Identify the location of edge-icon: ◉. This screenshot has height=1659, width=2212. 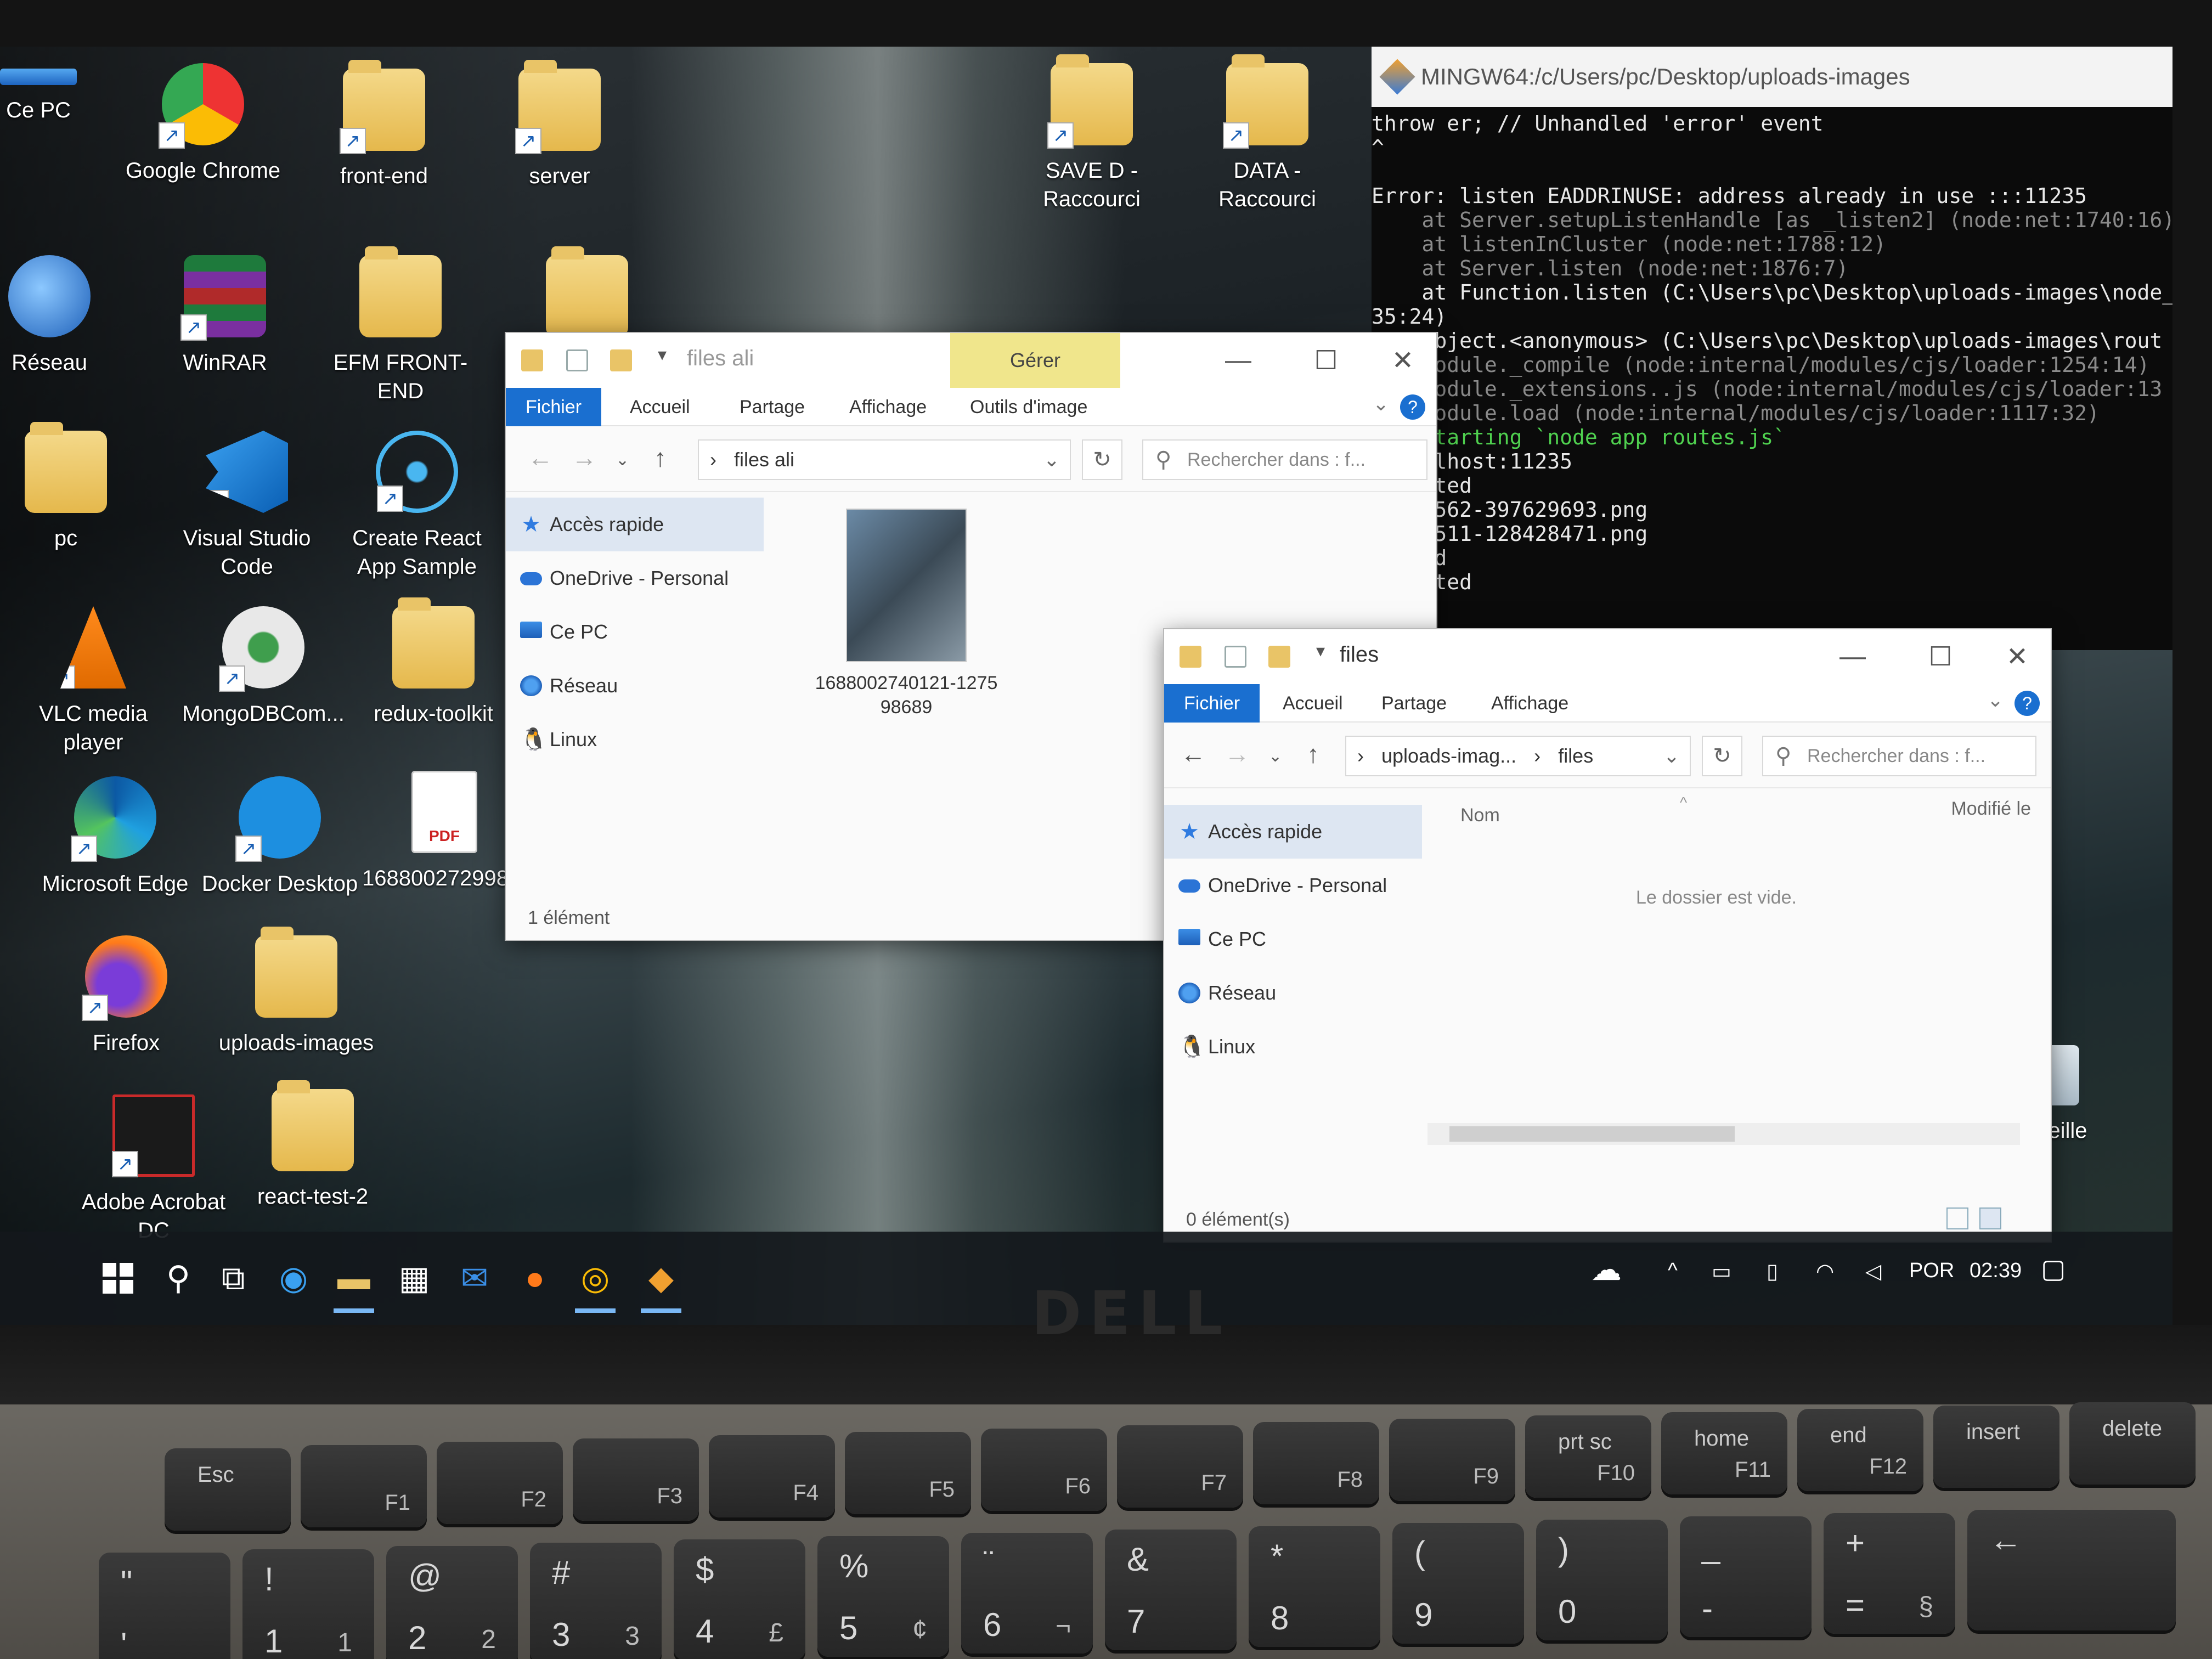
(294, 1279).